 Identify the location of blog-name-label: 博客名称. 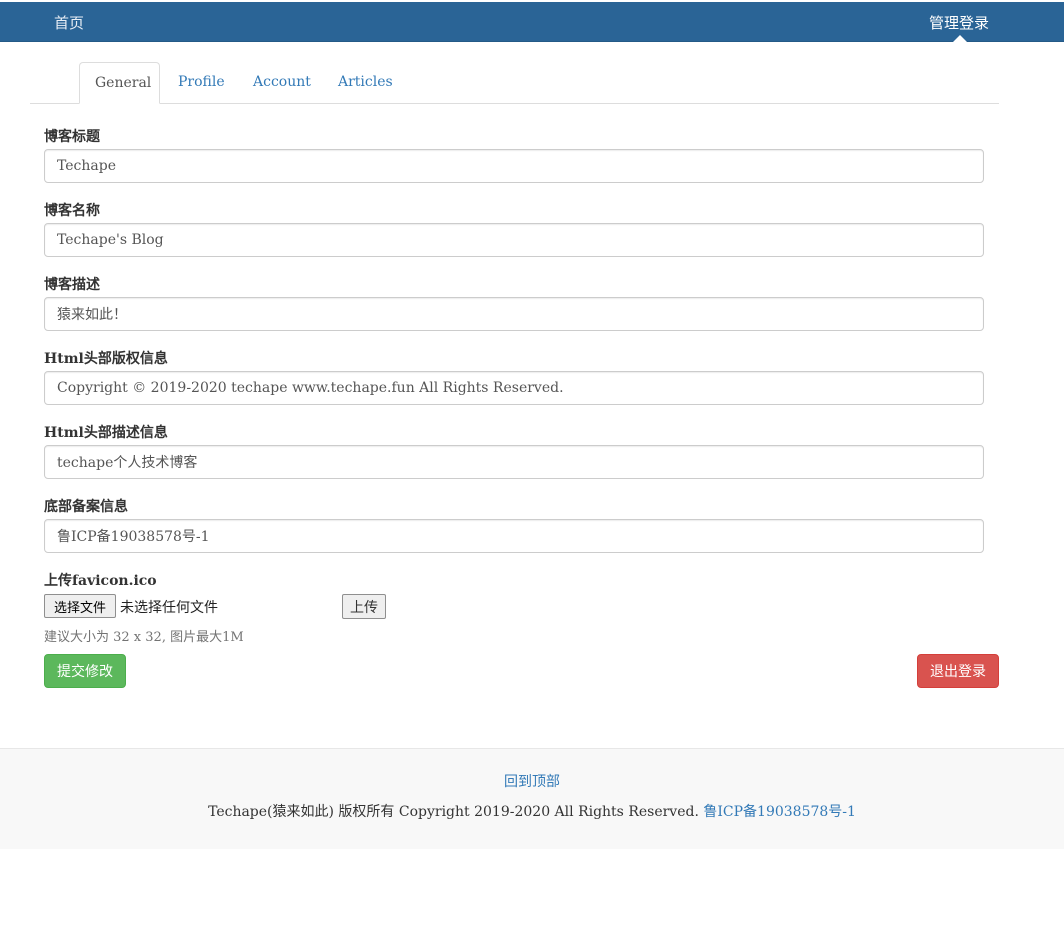
(72, 211).